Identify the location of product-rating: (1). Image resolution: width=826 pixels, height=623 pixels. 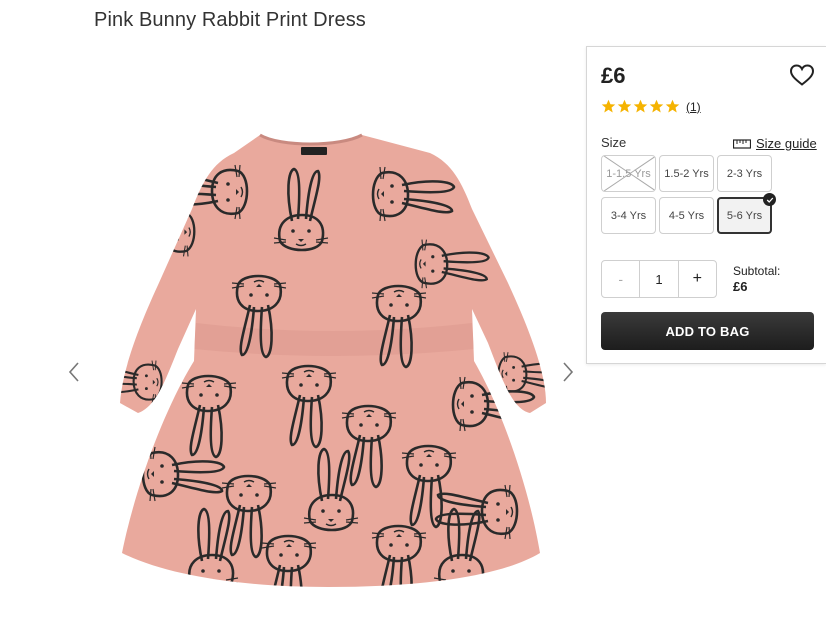
(651, 106).